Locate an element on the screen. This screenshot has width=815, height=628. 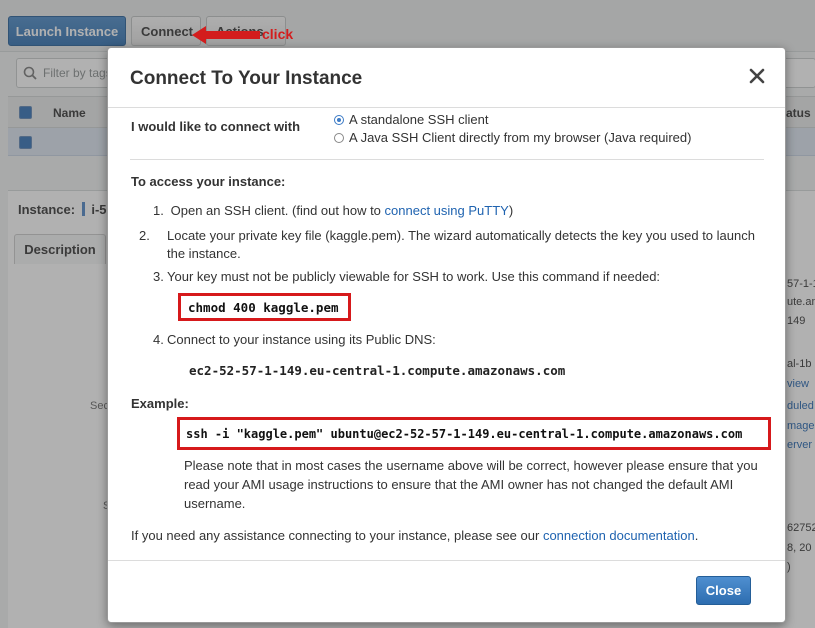
access-heading: To access your instance: is located at coordinates (208, 181).